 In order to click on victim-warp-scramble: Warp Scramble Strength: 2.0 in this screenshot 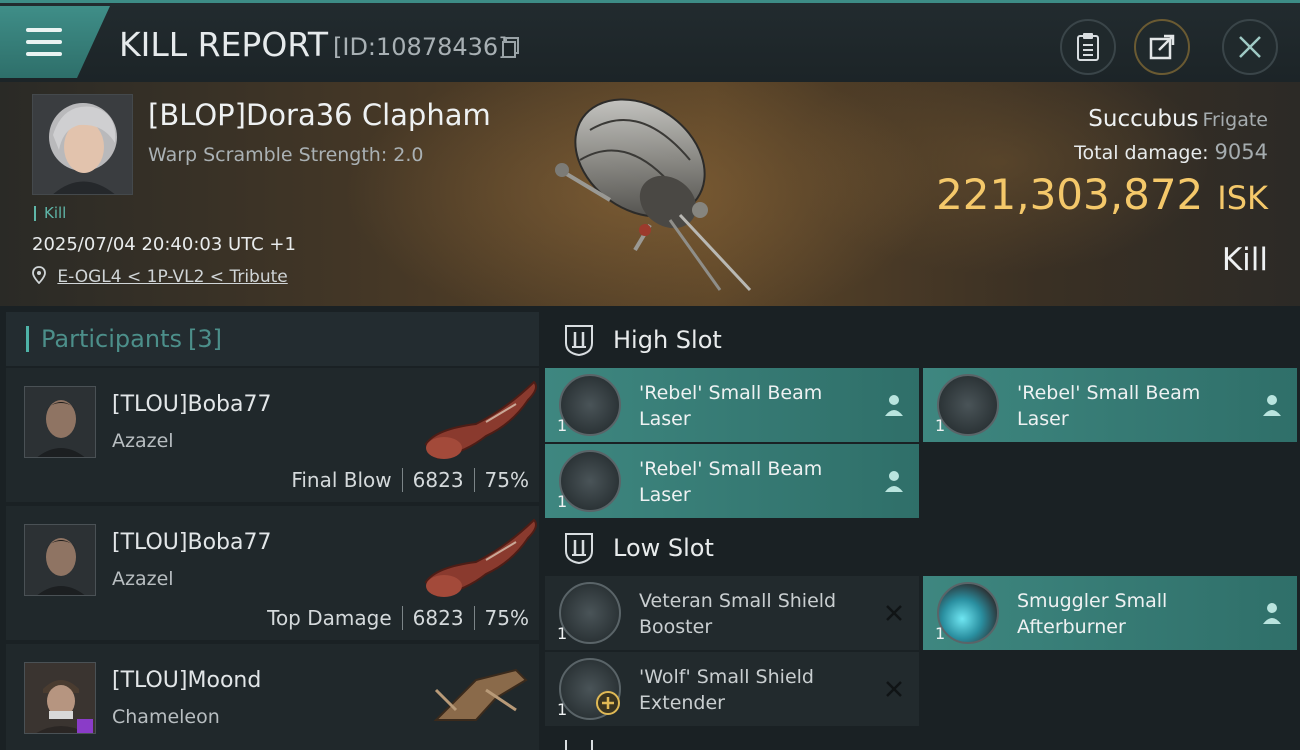, I will do `click(286, 155)`.